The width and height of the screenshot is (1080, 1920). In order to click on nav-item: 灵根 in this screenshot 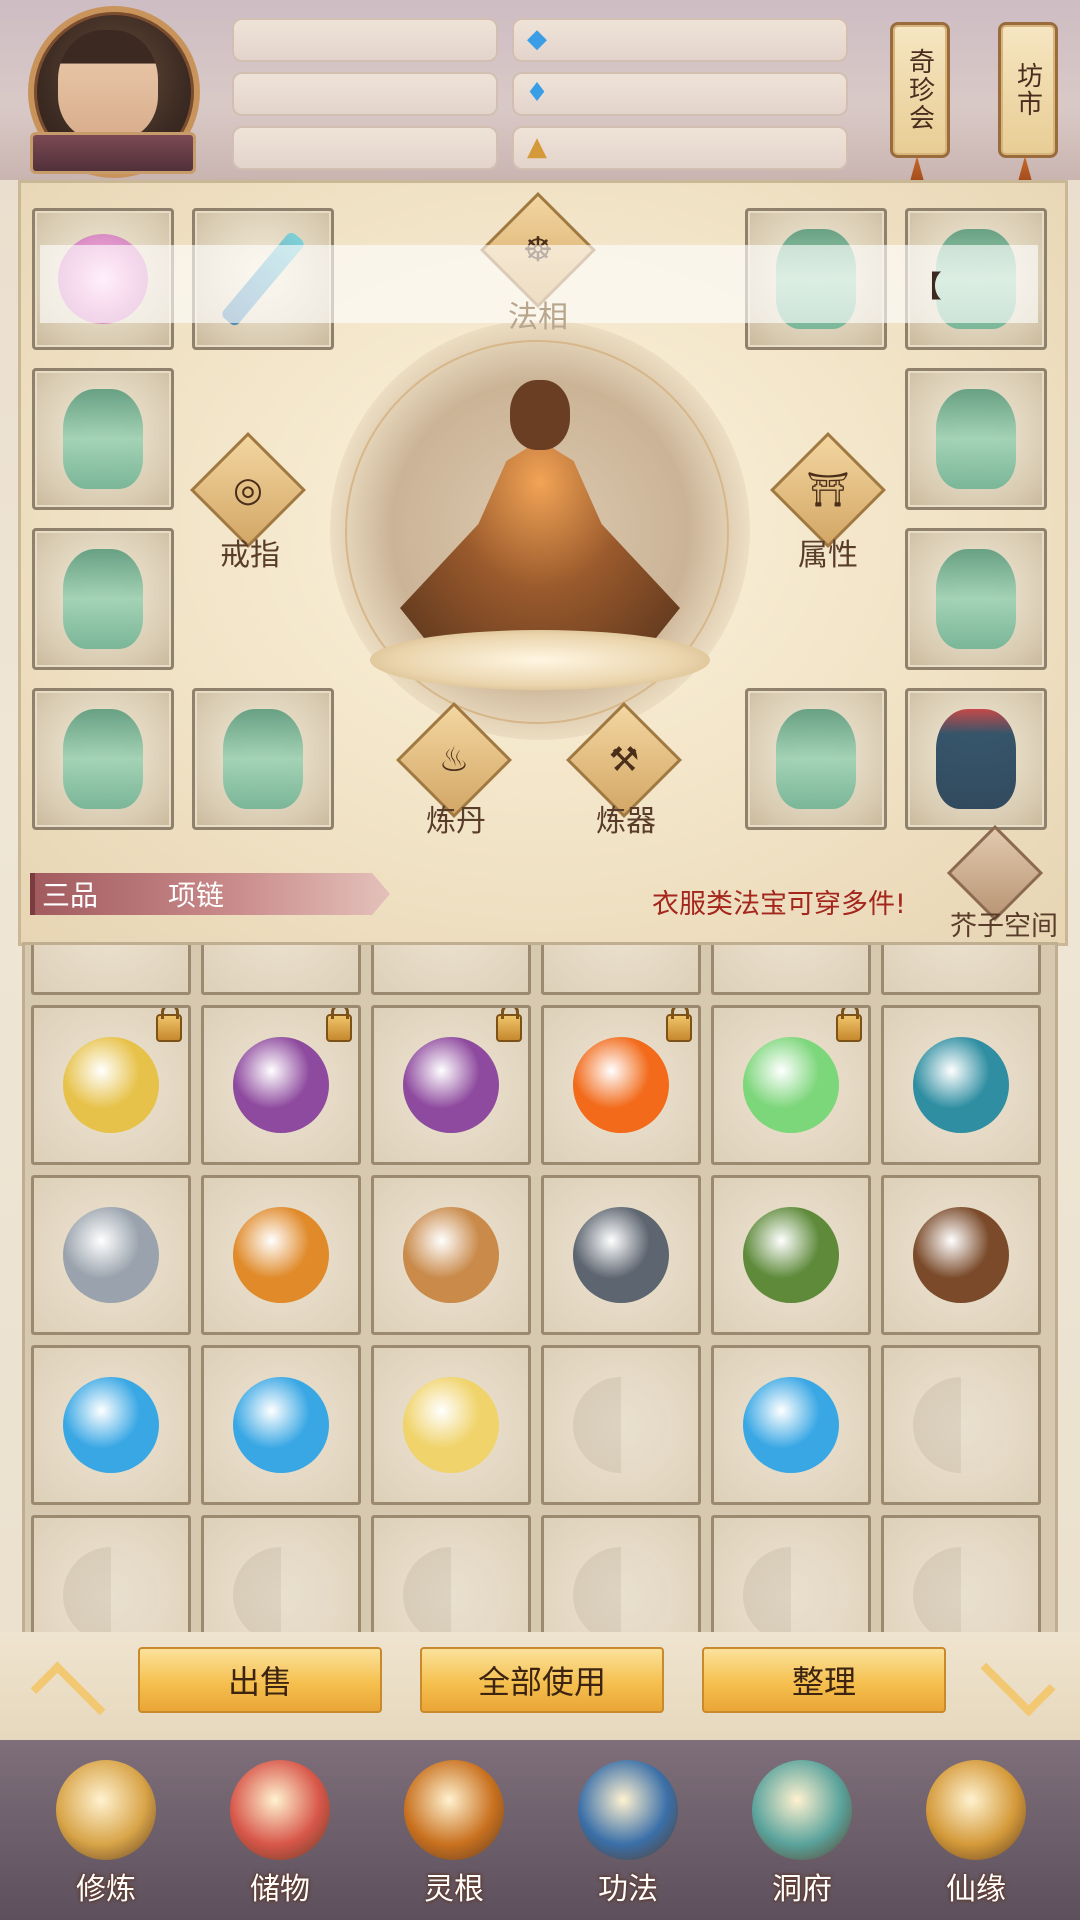, I will do `click(454, 1840)`.